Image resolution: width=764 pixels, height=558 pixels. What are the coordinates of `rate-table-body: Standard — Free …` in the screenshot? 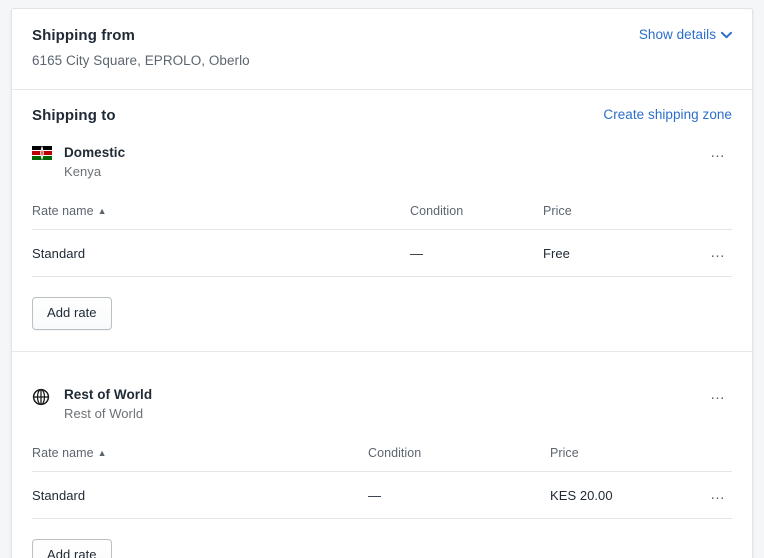 It's located at (382, 253).